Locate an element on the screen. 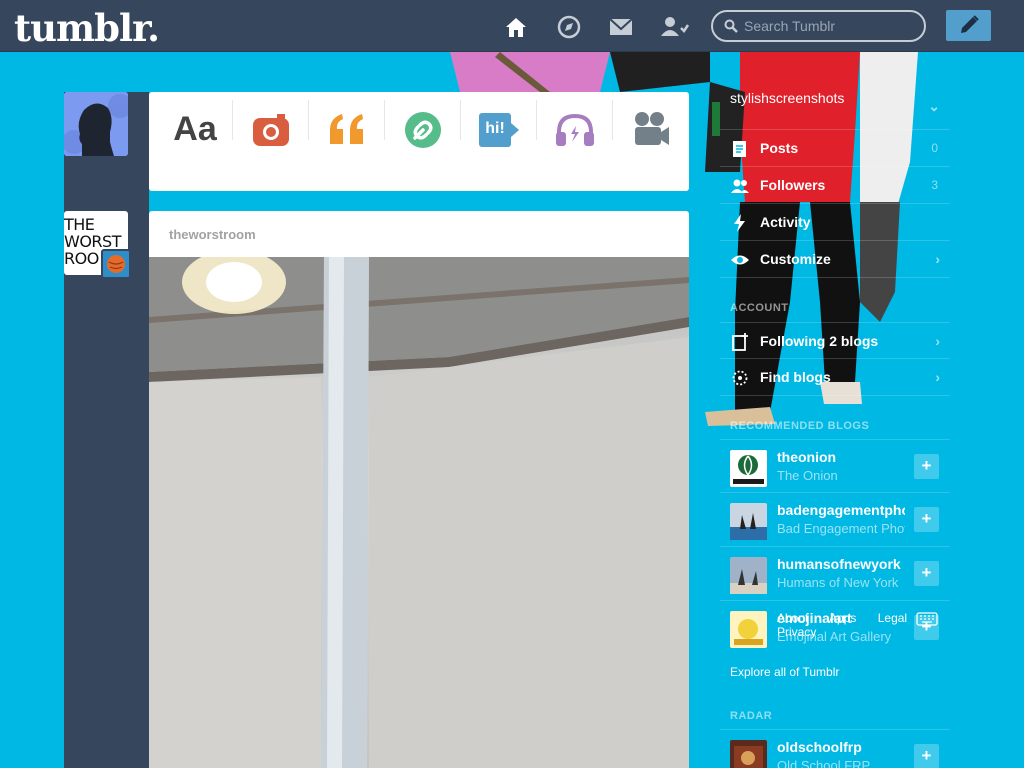 The image size is (1024, 768). posts-icon is located at coordinates (739, 149).